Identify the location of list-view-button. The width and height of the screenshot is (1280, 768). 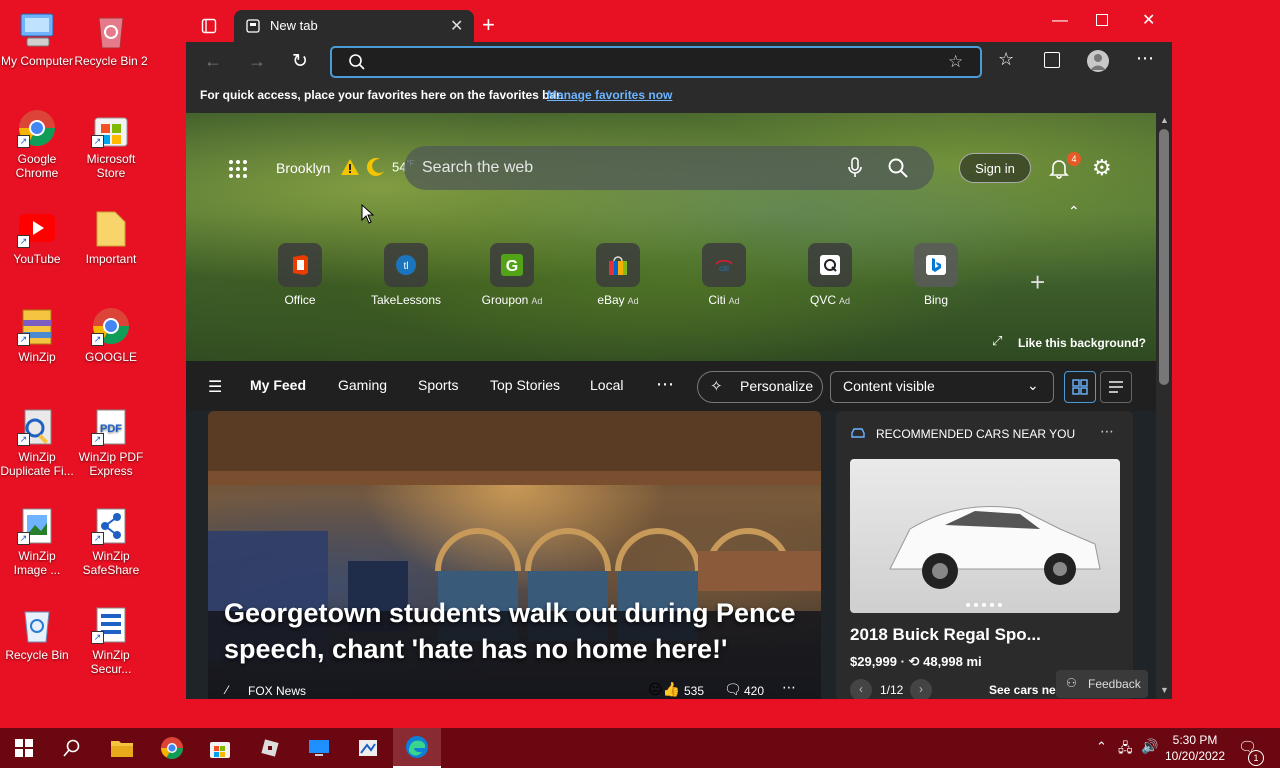
(1116, 387).